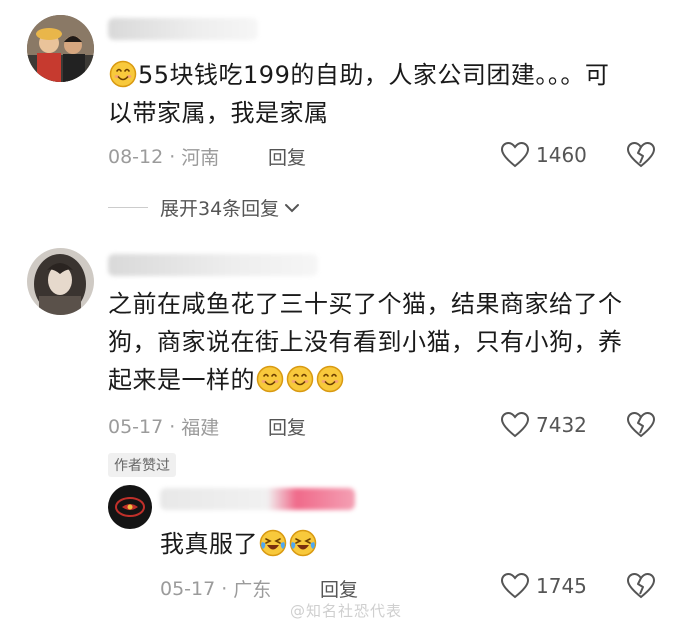 This screenshot has height=627, width=690. What do you see at coordinates (561, 425) in the screenshot?
I see `like-count: 7432` at bounding box center [561, 425].